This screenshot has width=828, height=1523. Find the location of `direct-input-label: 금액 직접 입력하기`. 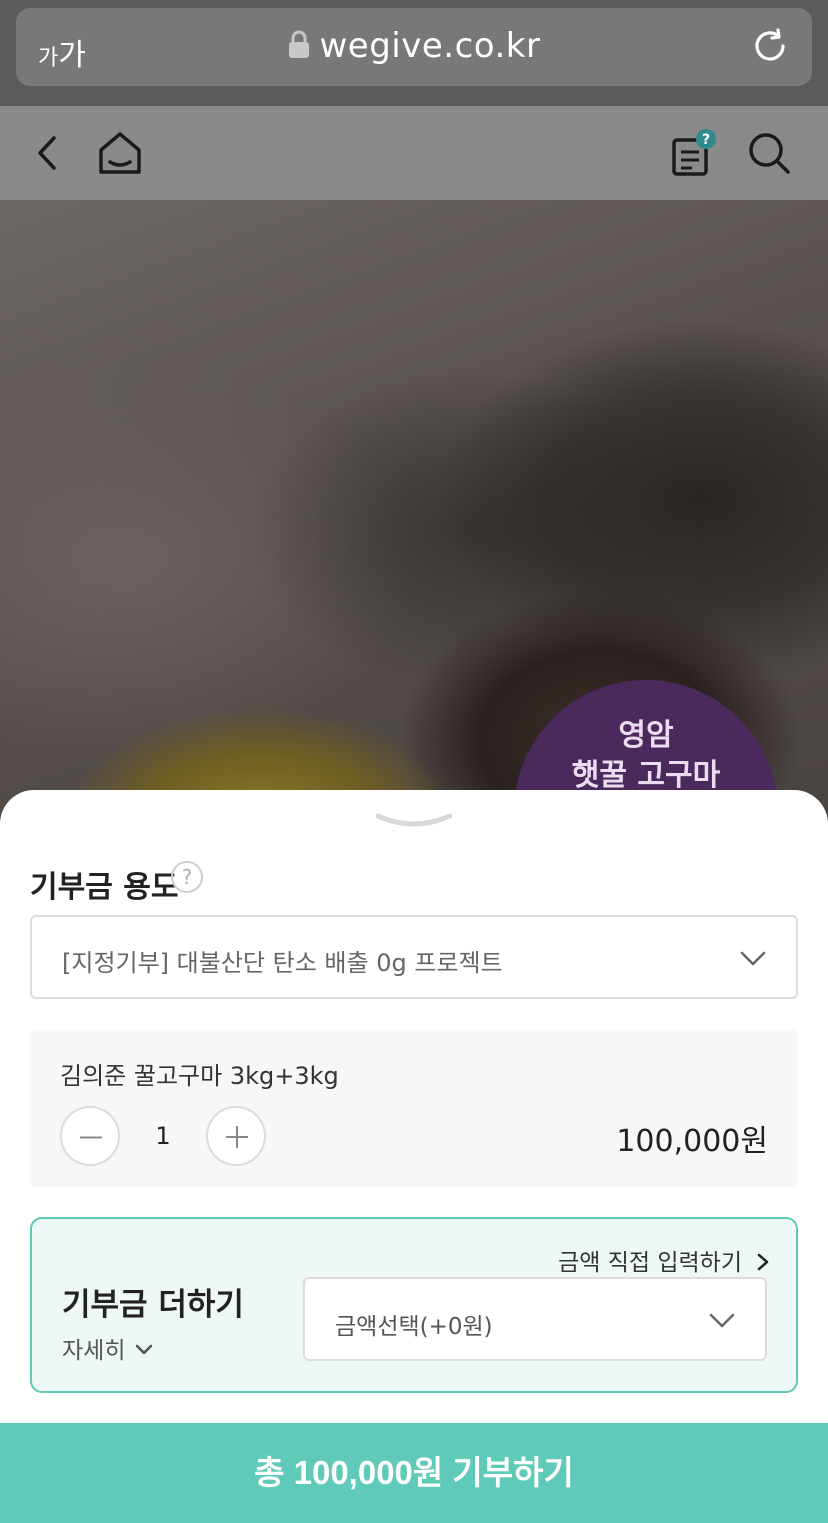

direct-input-label: 금액 직접 입력하기 is located at coordinates (650, 1263).